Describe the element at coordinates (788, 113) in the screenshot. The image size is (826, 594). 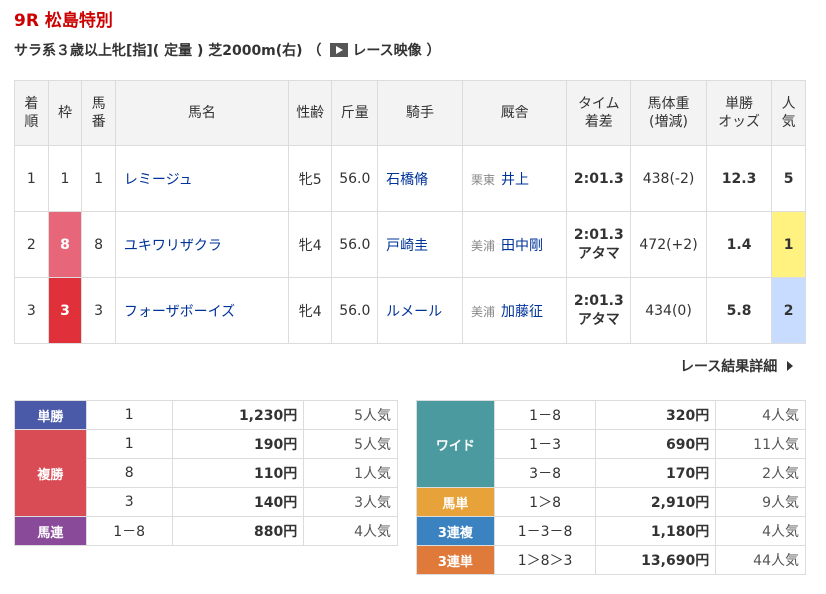
I see `header-popularity: 人気` at that location.